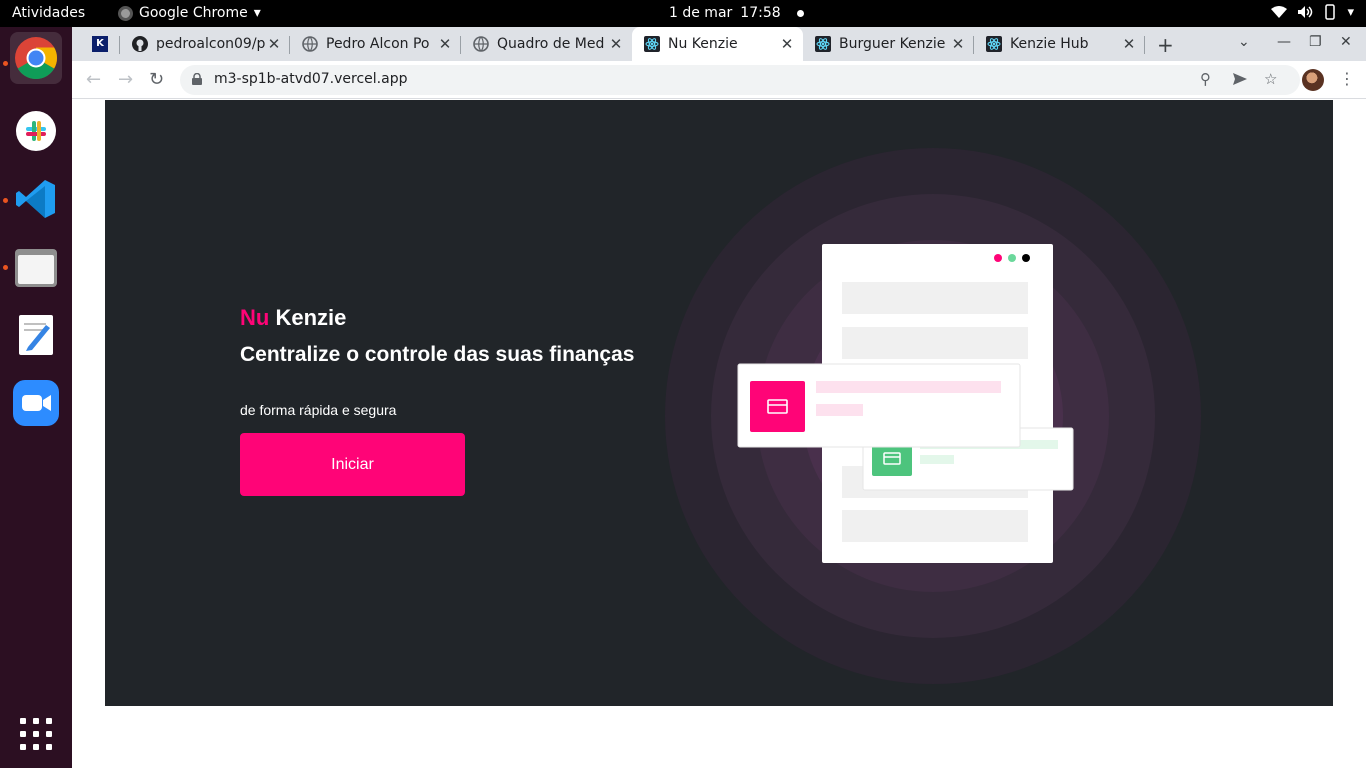 The image size is (1366, 768). I want to click on folder-icon, so click(36, 268).